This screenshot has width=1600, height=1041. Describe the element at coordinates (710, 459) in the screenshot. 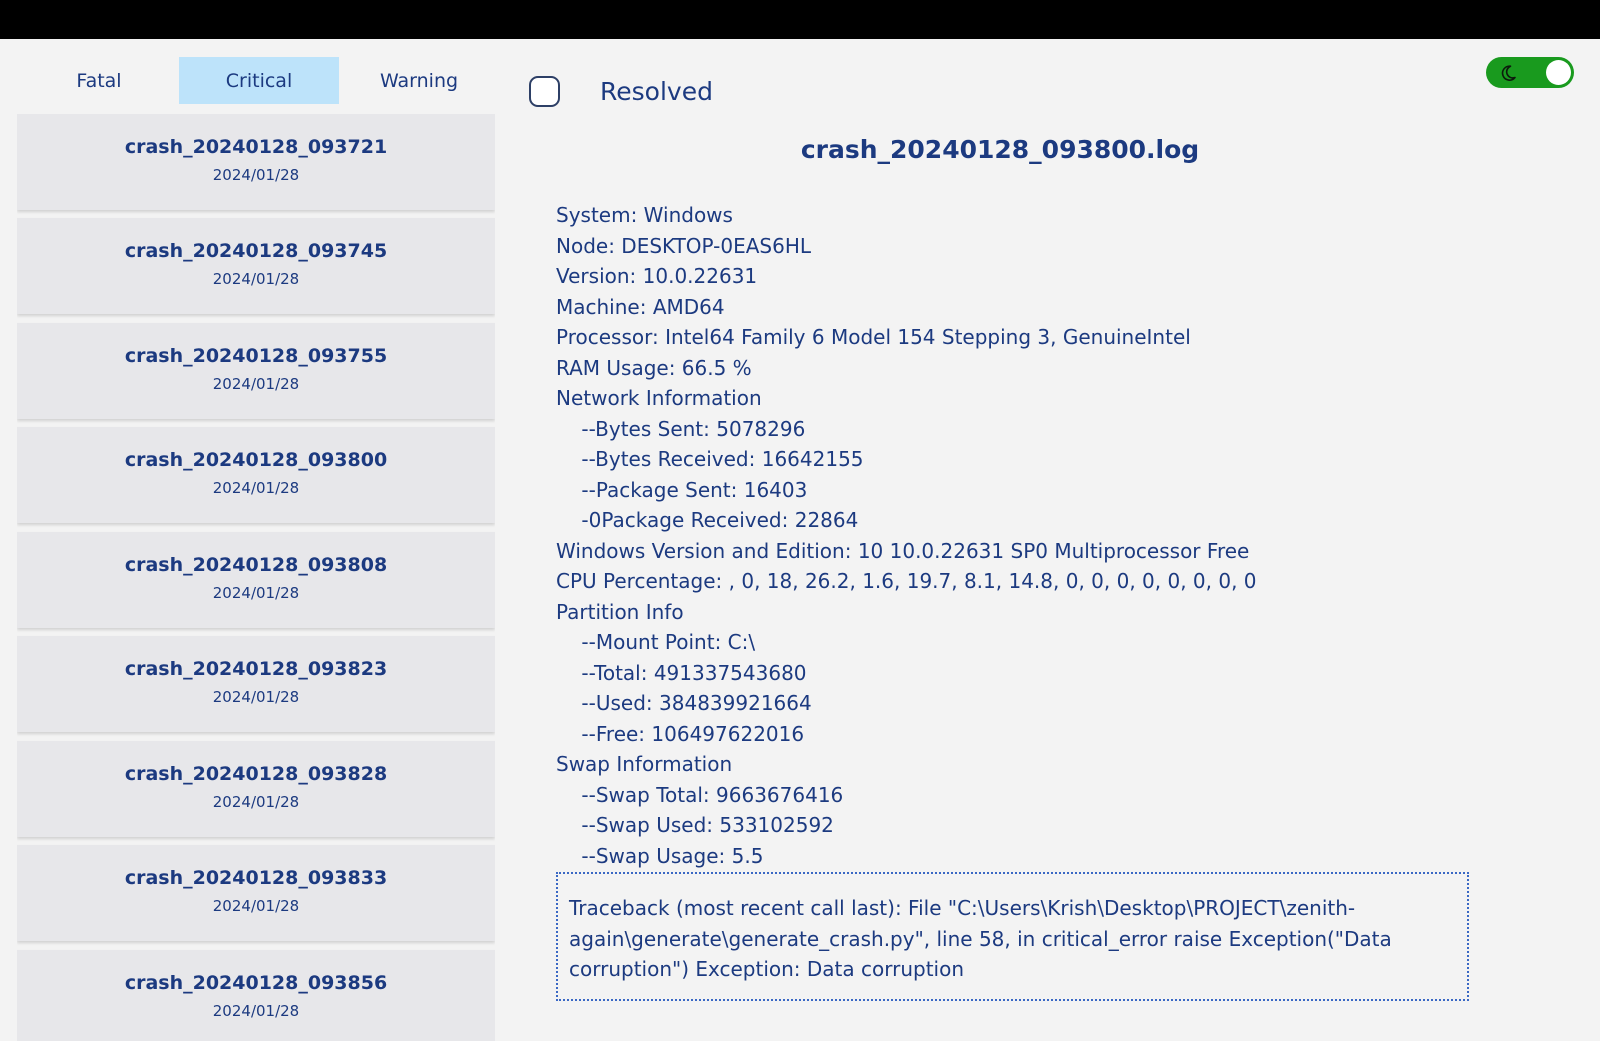

I see `log-line: --Bytes Received: 16642155` at that location.